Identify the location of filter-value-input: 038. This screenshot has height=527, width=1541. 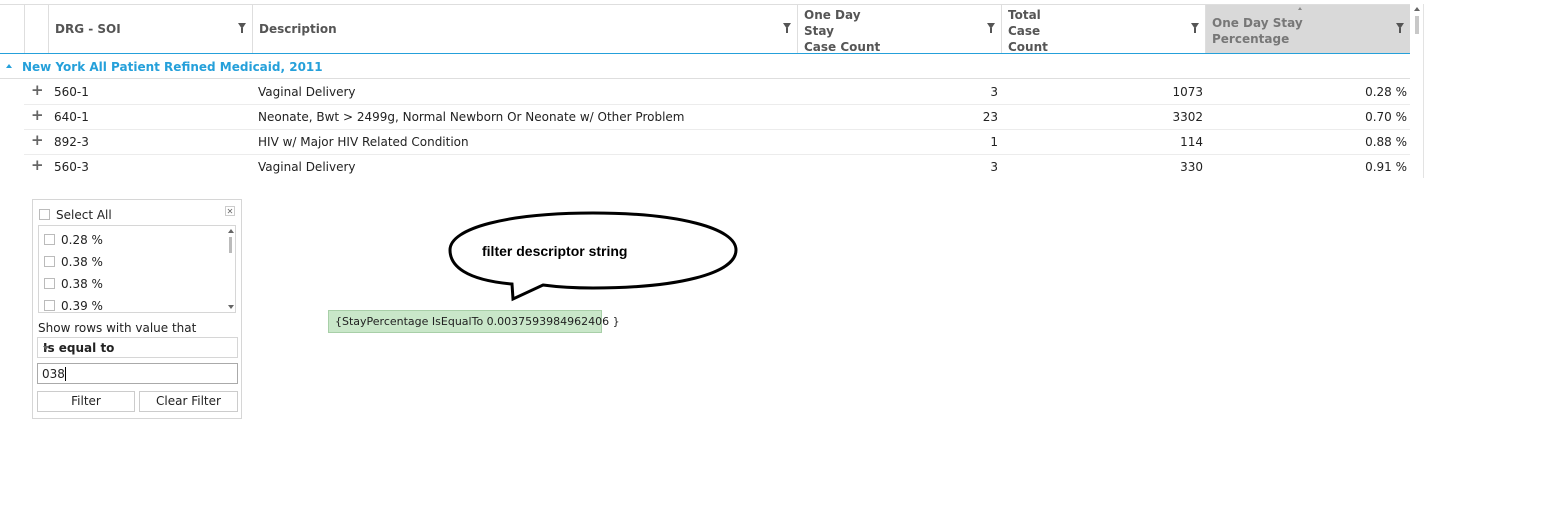
(137, 373).